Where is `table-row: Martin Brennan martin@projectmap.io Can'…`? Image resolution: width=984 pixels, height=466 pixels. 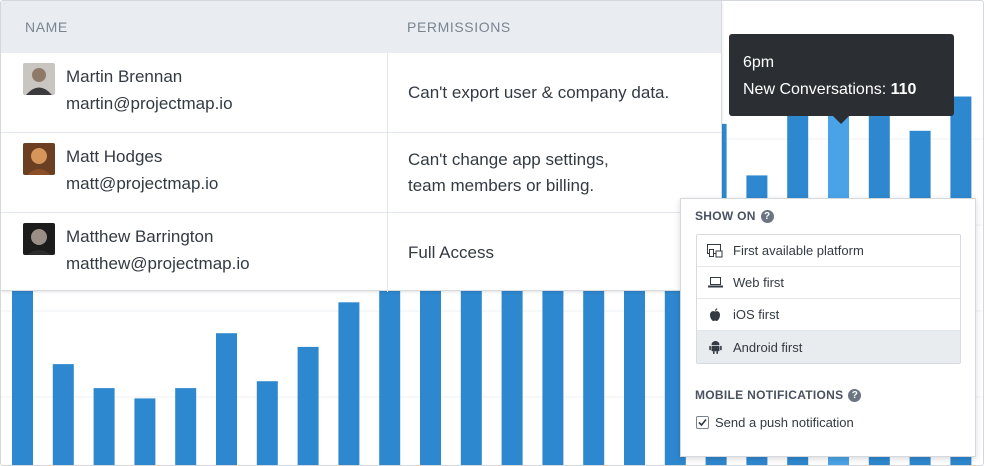 table-row: Martin Brennan martin@projectmap.io Can'… is located at coordinates (361, 93).